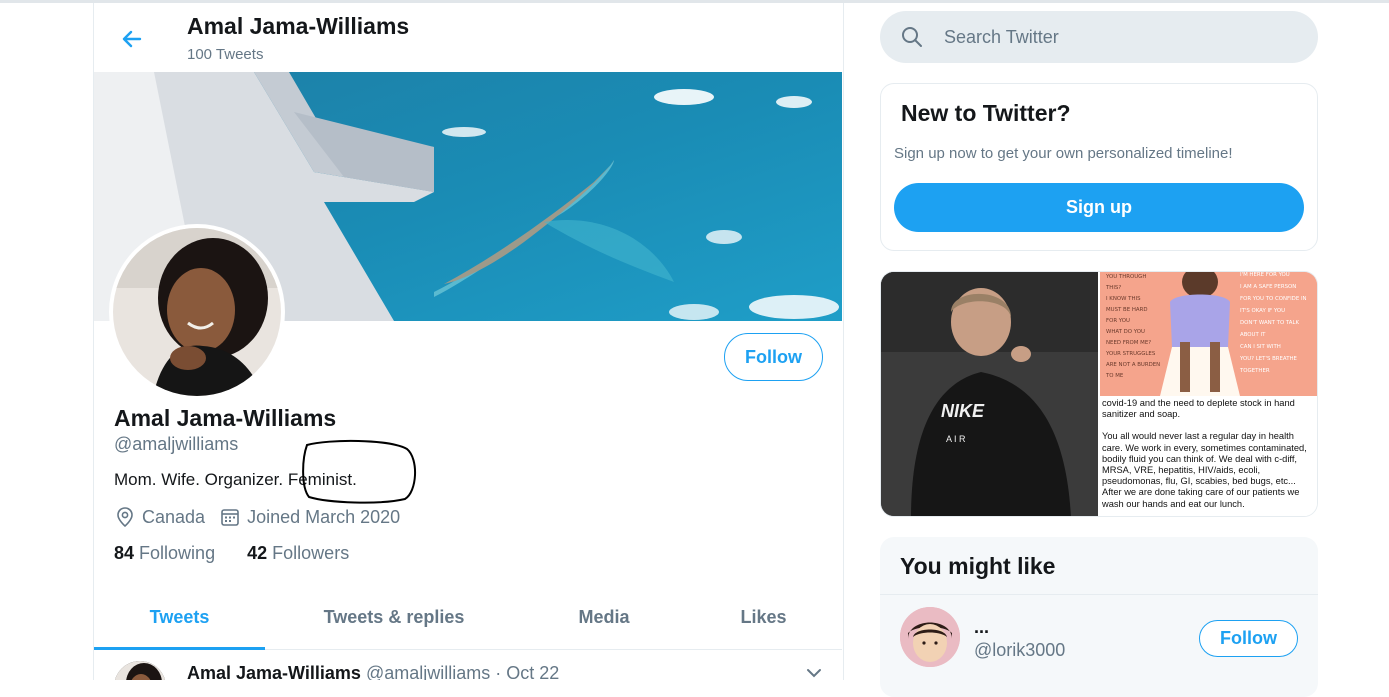  Describe the element at coordinates (1019, 650) in the screenshot. I see `suggested-user-handle: @lorik3000` at that location.